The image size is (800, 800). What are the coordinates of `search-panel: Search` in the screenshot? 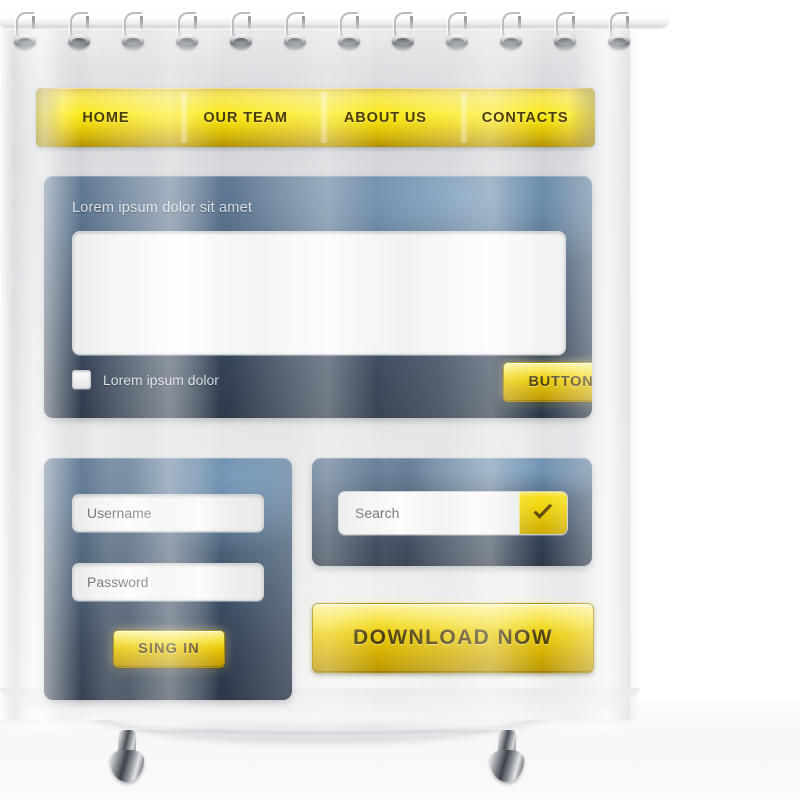 It's located at (452, 512).